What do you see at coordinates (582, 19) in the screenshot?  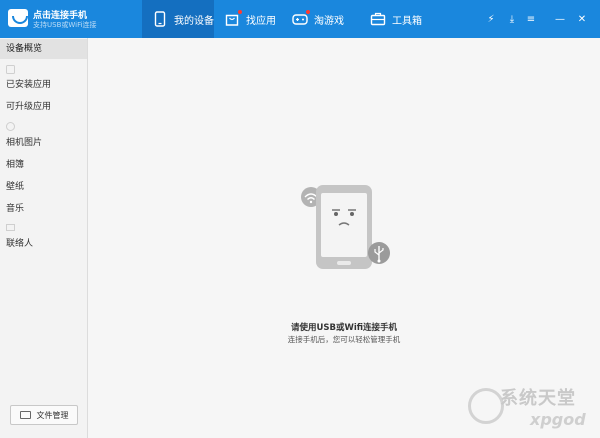 I see `close-icon: ✕` at bounding box center [582, 19].